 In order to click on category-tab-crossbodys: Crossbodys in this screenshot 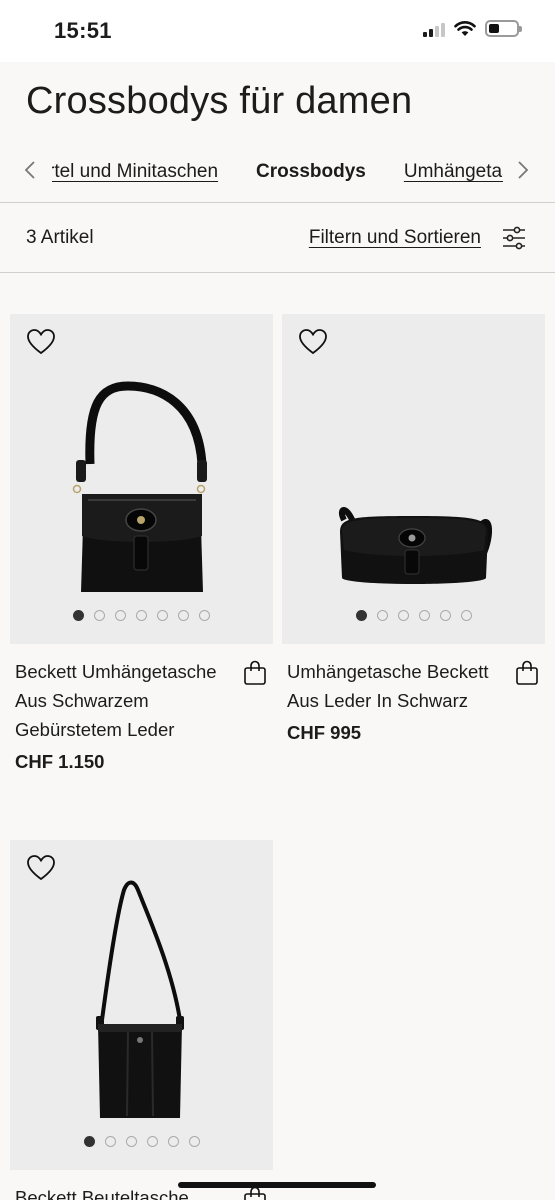, I will do `click(311, 172)`.